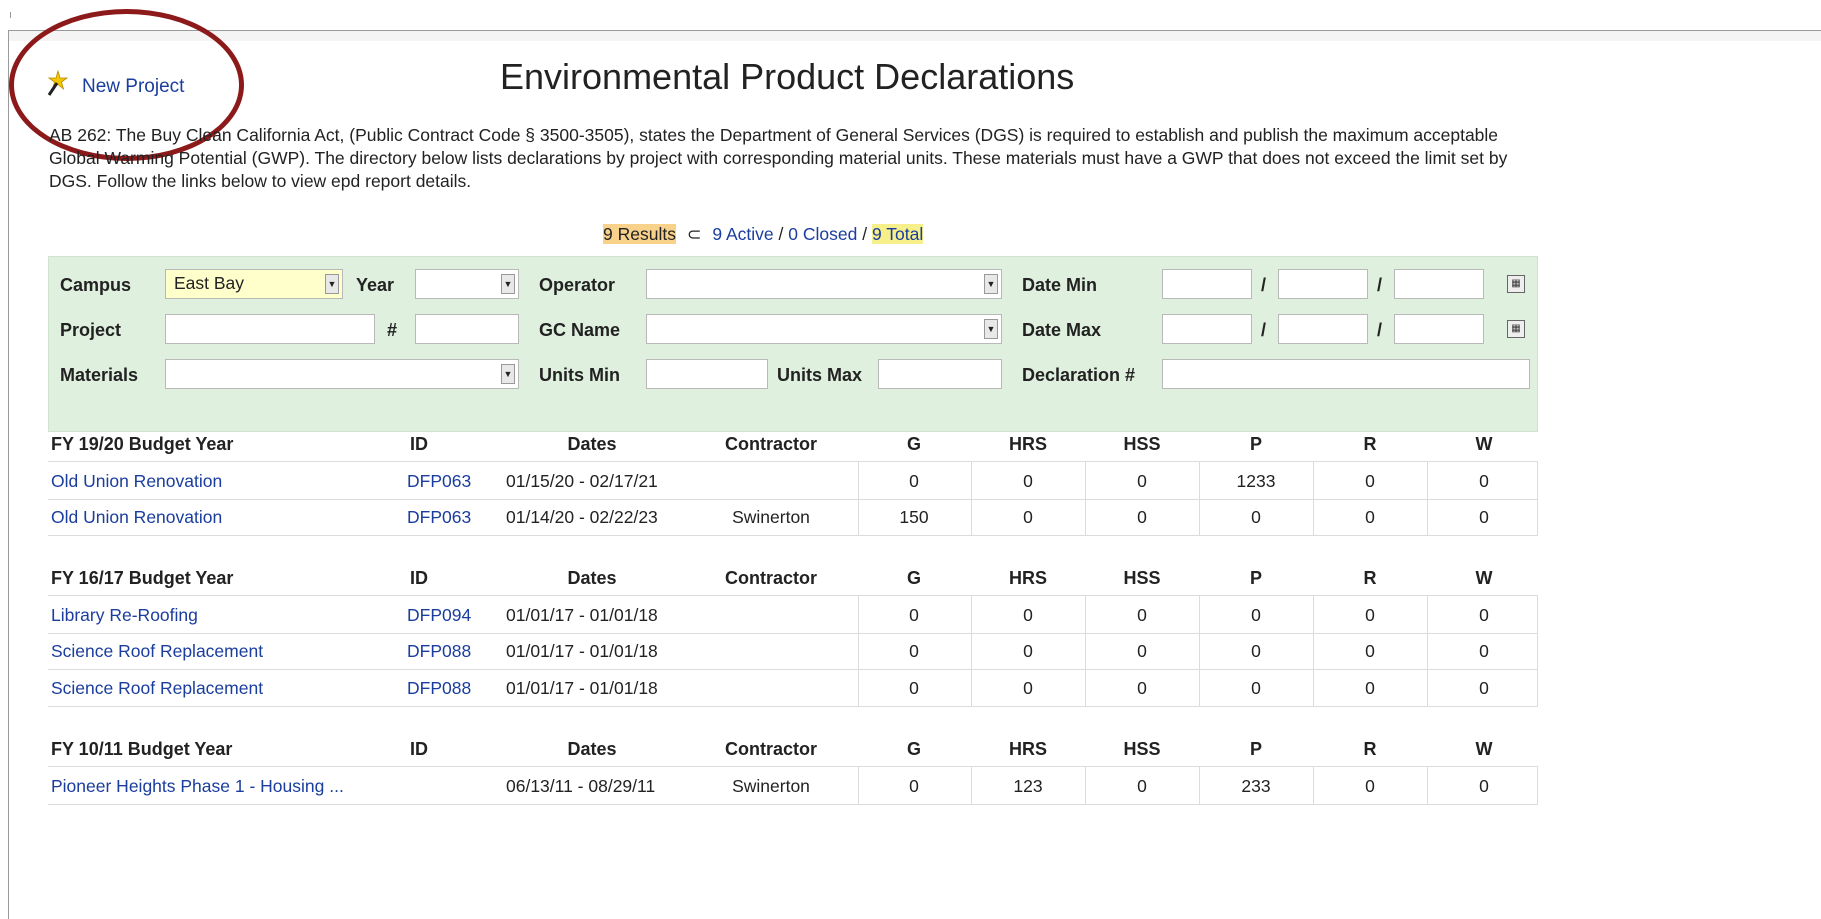  I want to click on gc-name-select: ▼, so click(824, 329).